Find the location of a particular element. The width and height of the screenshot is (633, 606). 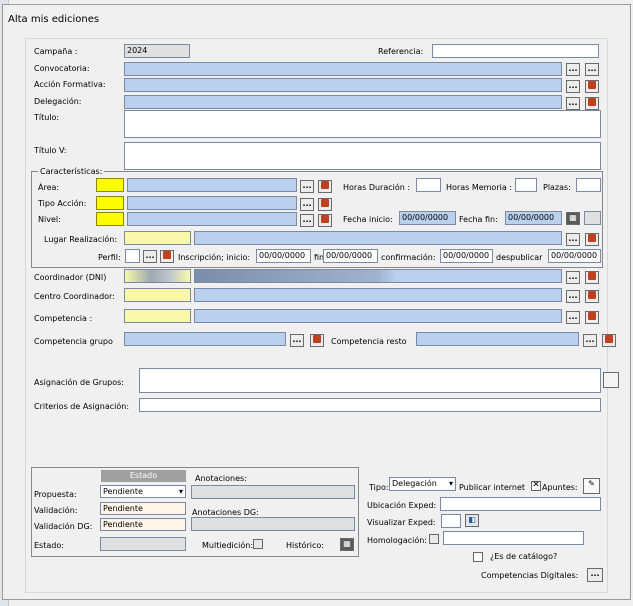

validacion-dg-label: Validación DG: is located at coordinates (63, 526).